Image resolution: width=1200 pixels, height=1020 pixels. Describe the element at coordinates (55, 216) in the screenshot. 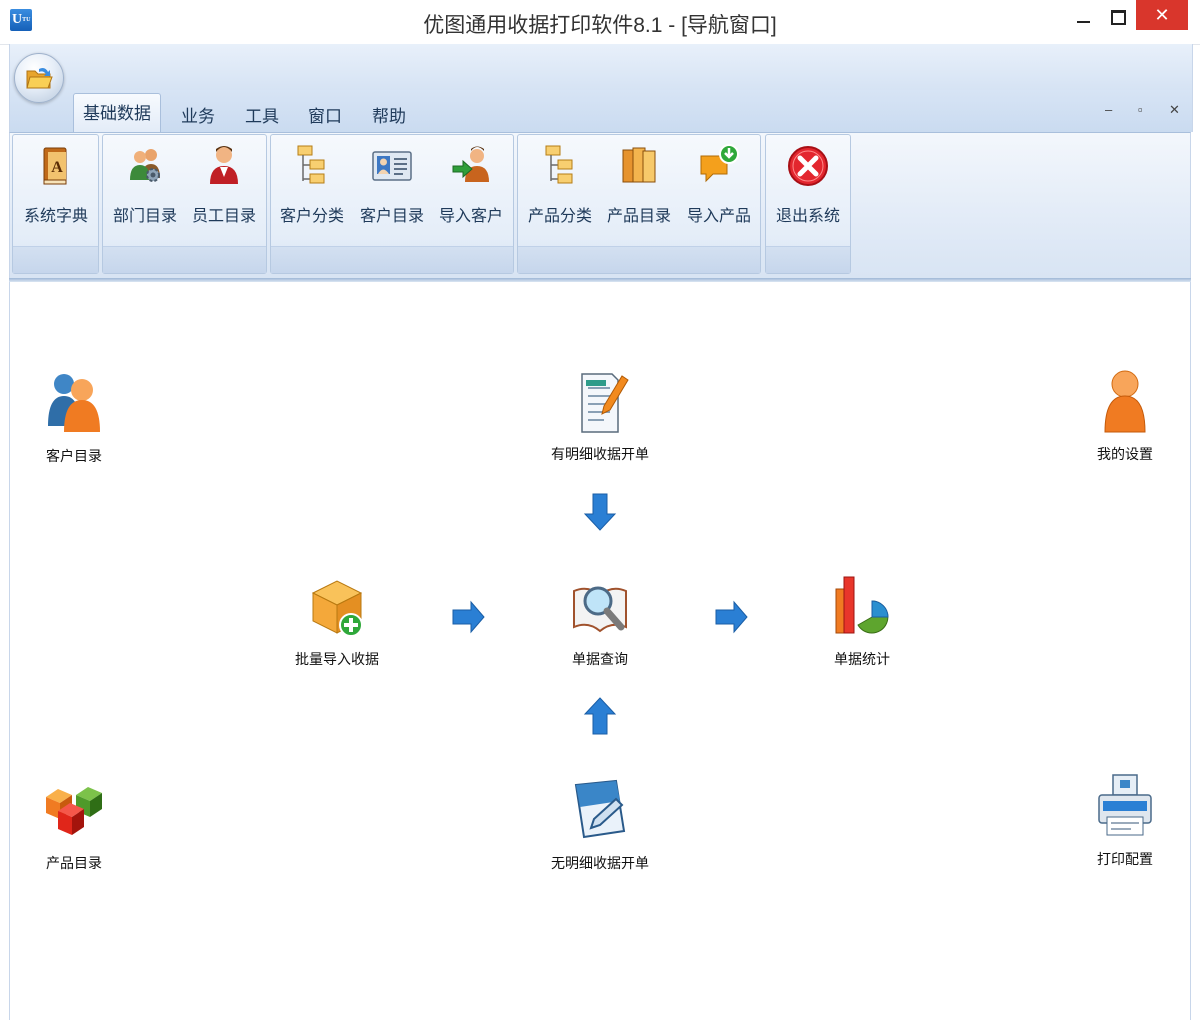

I see `ribbon-button-label: 系统字典` at that location.